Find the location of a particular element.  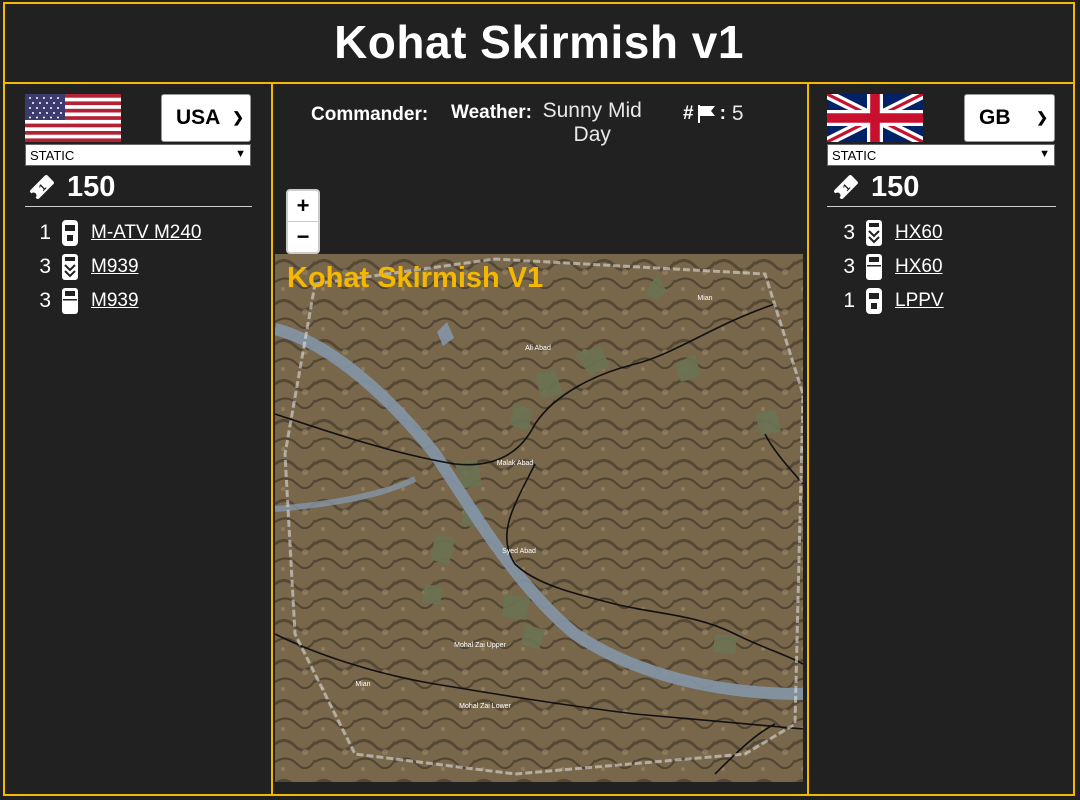

commander-info: Commander: is located at coordinates (369, 114).